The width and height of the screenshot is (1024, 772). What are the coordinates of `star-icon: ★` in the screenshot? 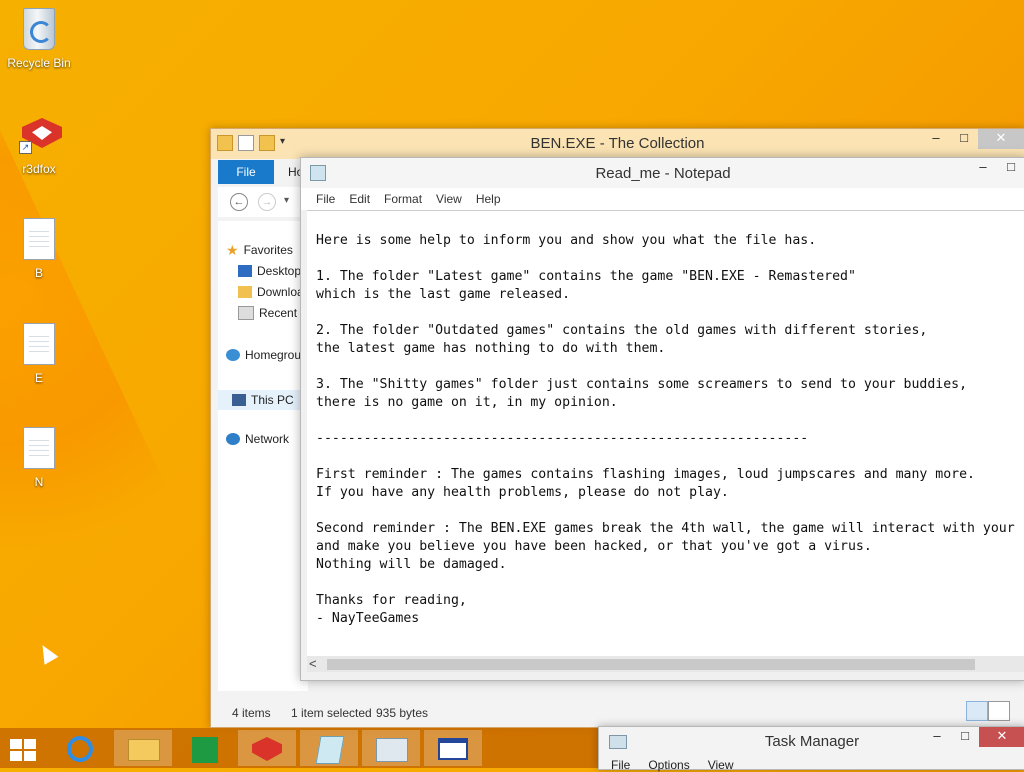 It's located at (232, 250).